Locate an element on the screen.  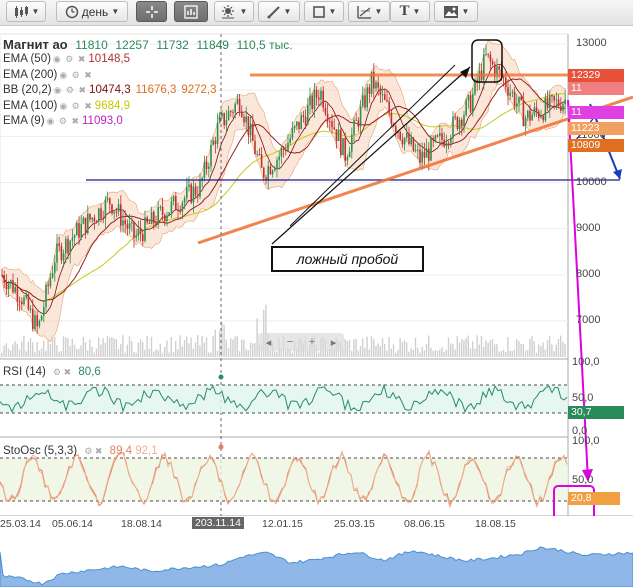
draw-line-button: ▼ is located at coordinates (279, 11).